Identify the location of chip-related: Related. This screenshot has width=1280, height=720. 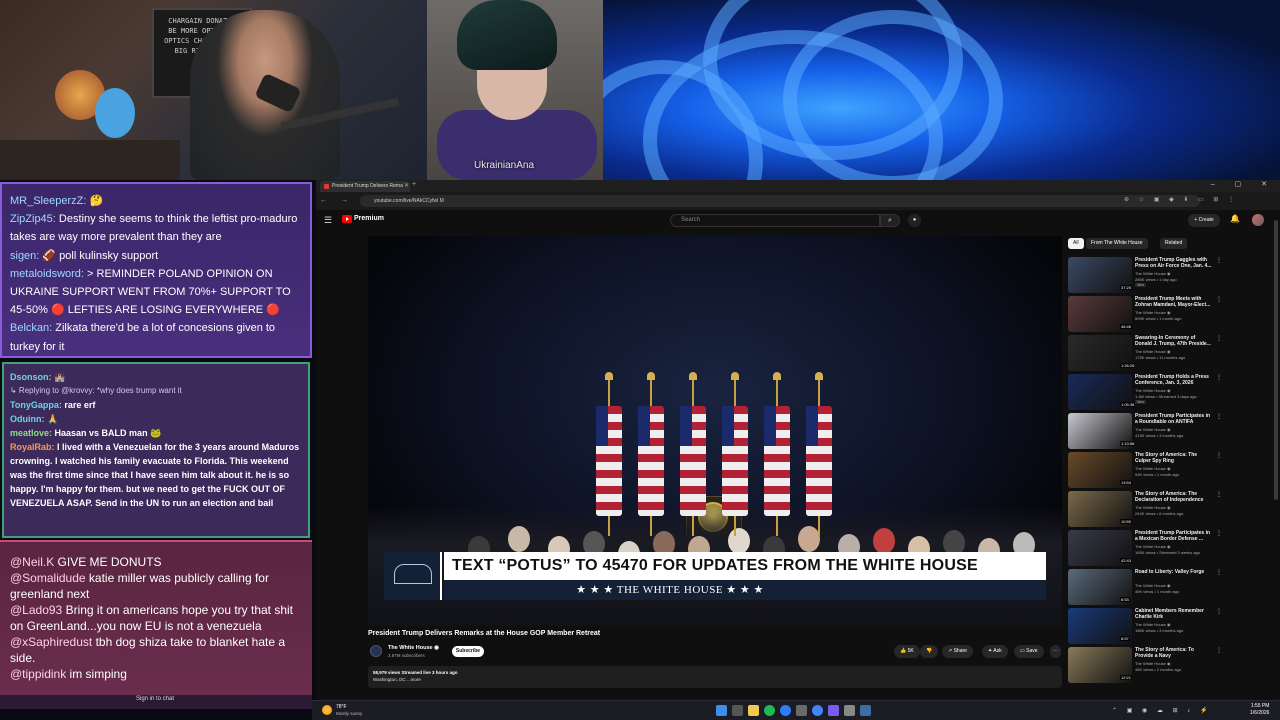
(1174, 243).